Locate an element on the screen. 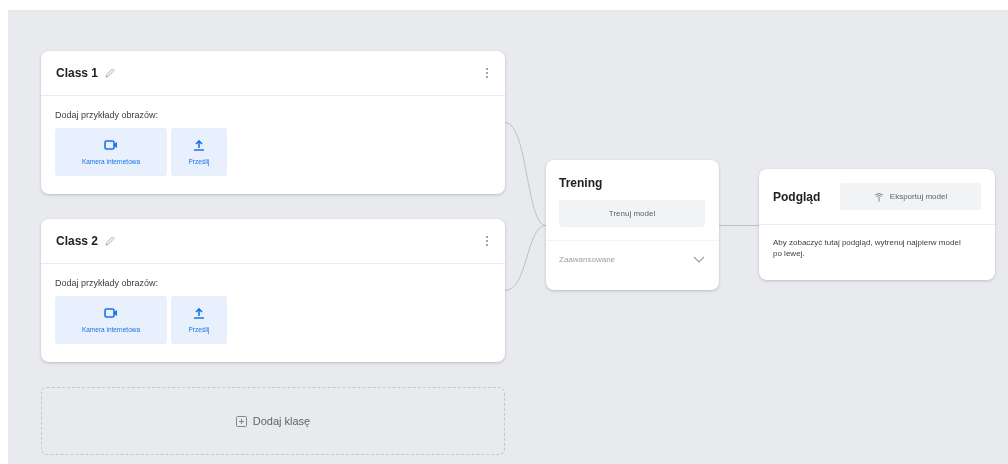 The width and height of the screenshot is (1008, 464). advanced-toggle: Zaawansowane is located at coordinates (632, 252).